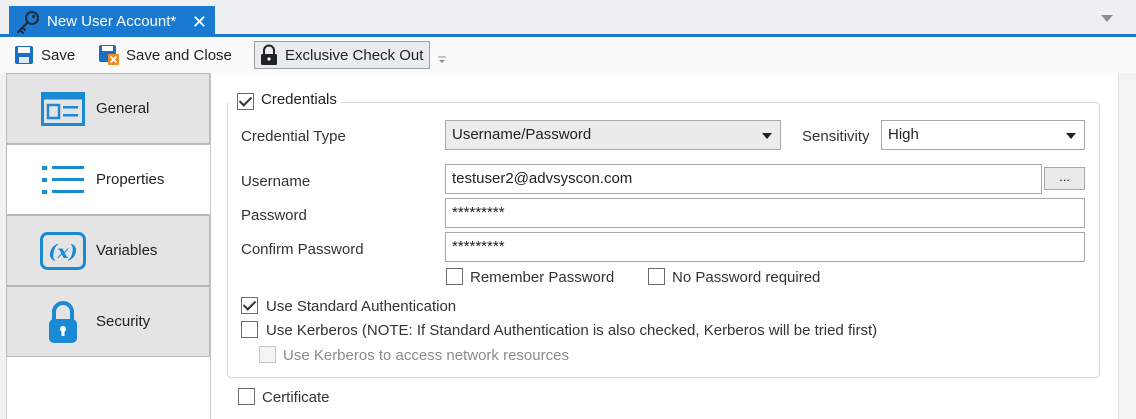  What do you see at coordinates (199, 22) in the screenshot?
I see `close-tab-icon: ✕` at bounding box center [199, 22].